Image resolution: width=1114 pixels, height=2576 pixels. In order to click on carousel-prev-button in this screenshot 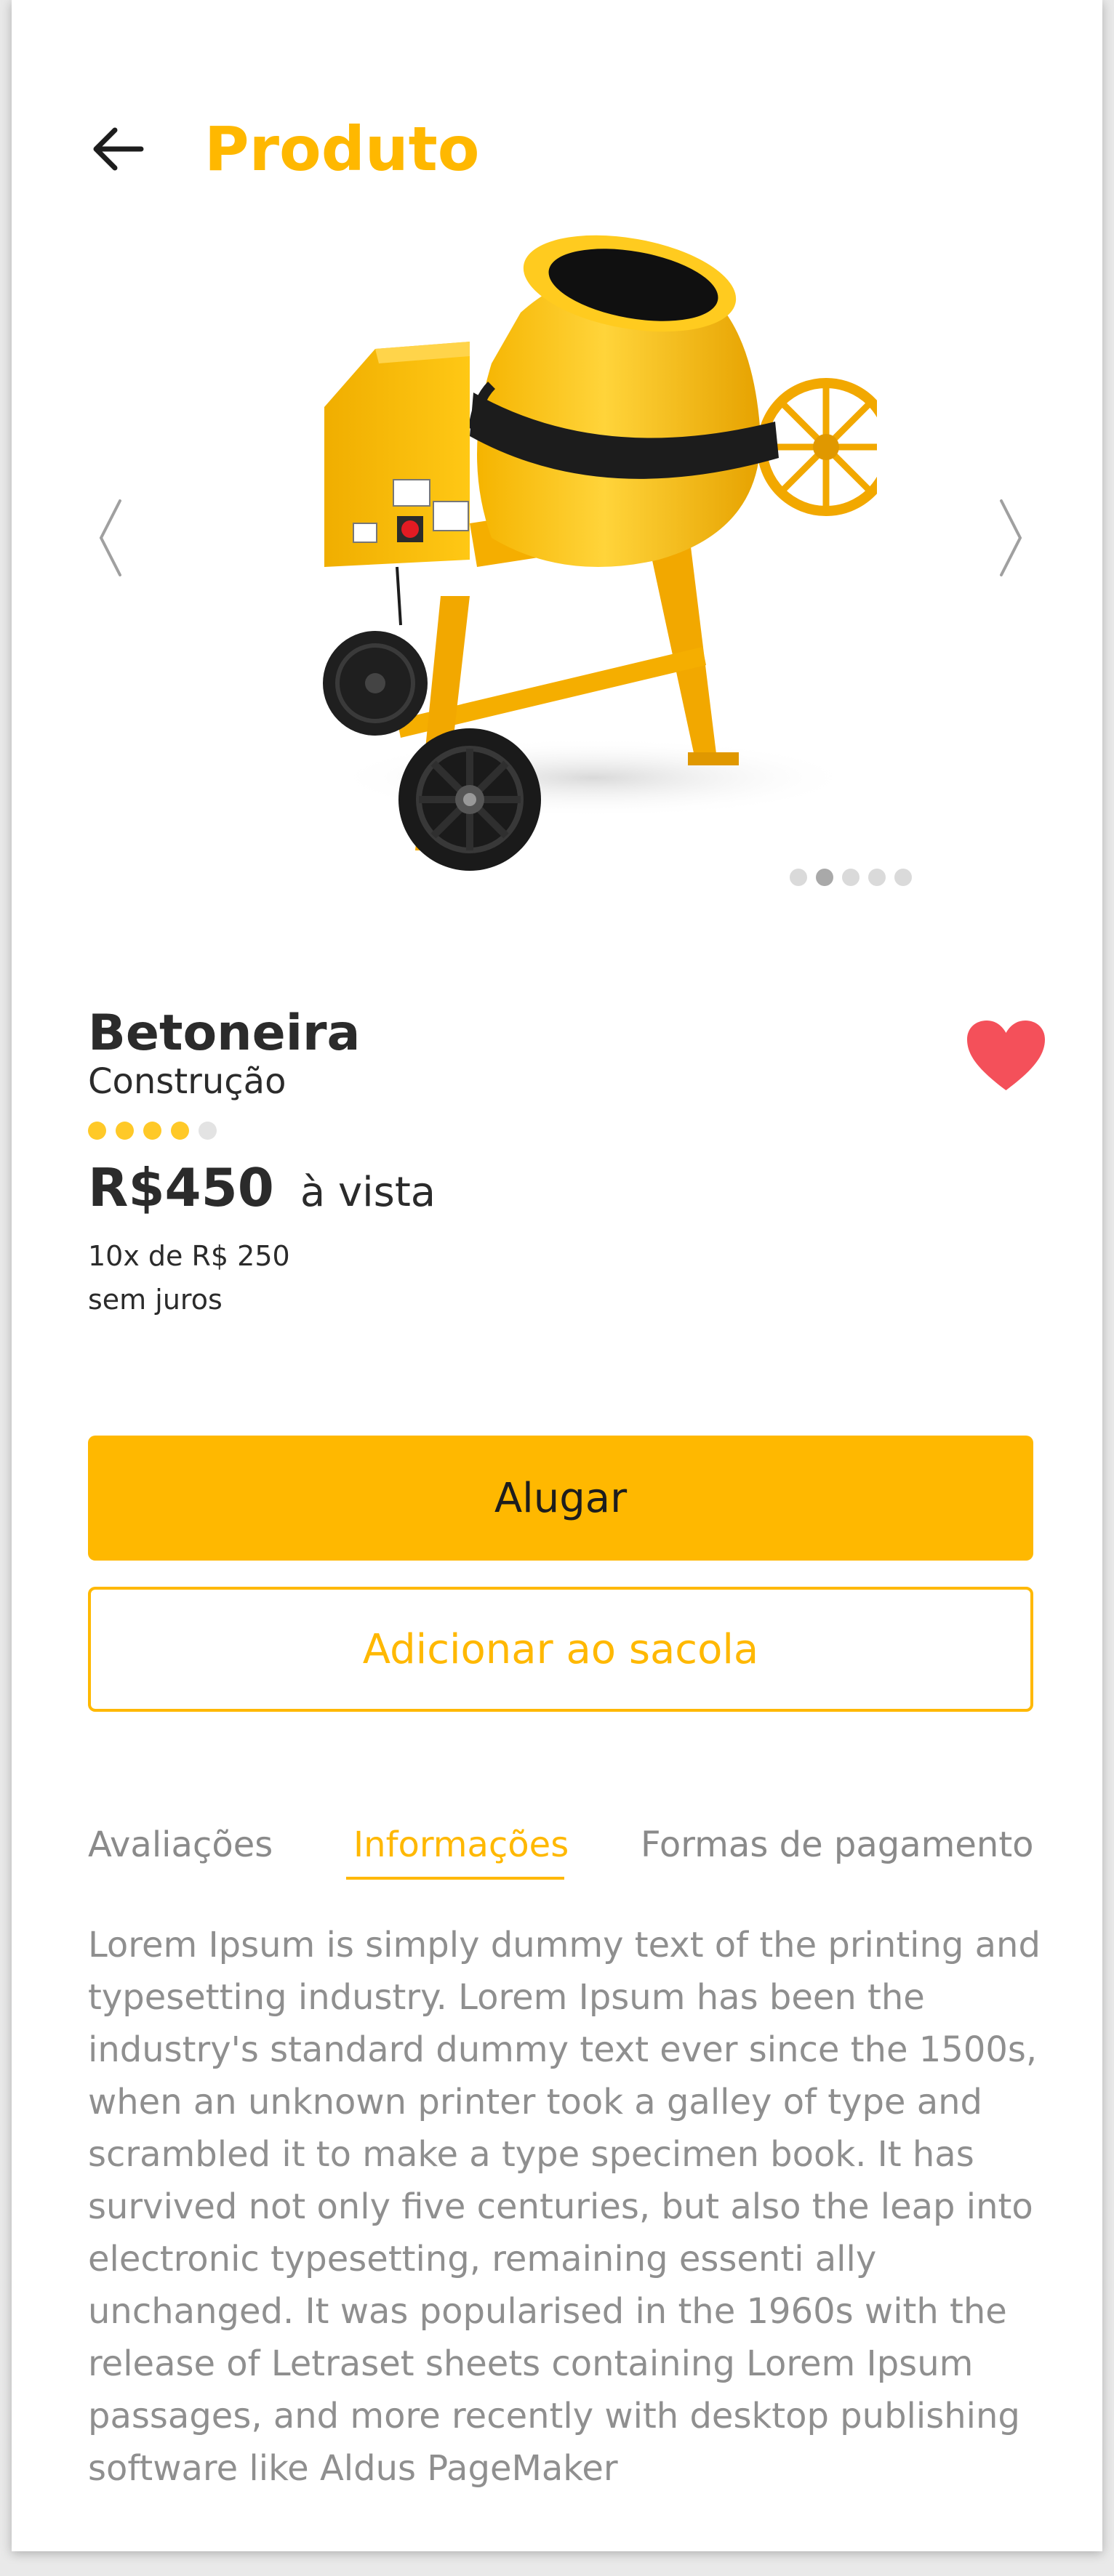, I will do `click(110, 537)`.